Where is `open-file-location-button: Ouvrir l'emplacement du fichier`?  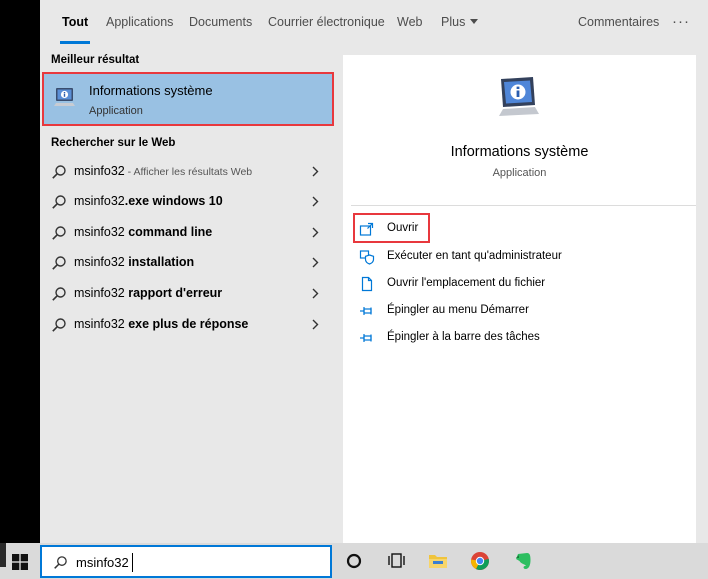 open-file-location-button: Ouvrir l'emplacement du fichier is located at coordinates (469, 284).